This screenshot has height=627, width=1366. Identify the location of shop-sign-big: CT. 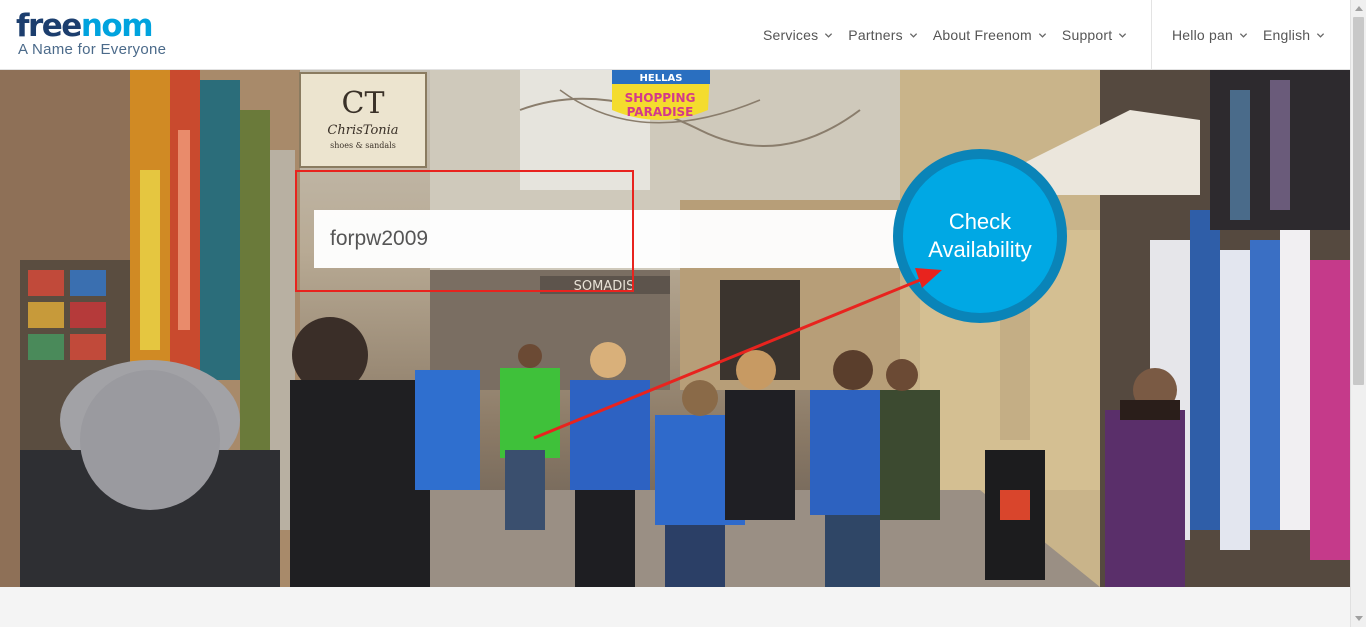
(363, 103).